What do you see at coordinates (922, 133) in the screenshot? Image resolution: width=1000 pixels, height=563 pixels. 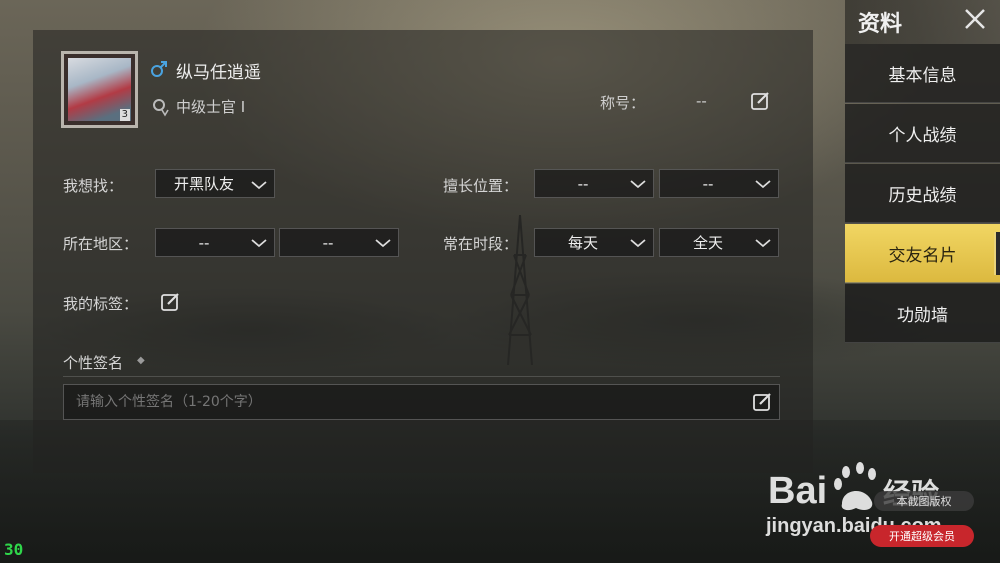 I see `menu-item-personal-record: 个人战绩` at bounding box center [922, 133].